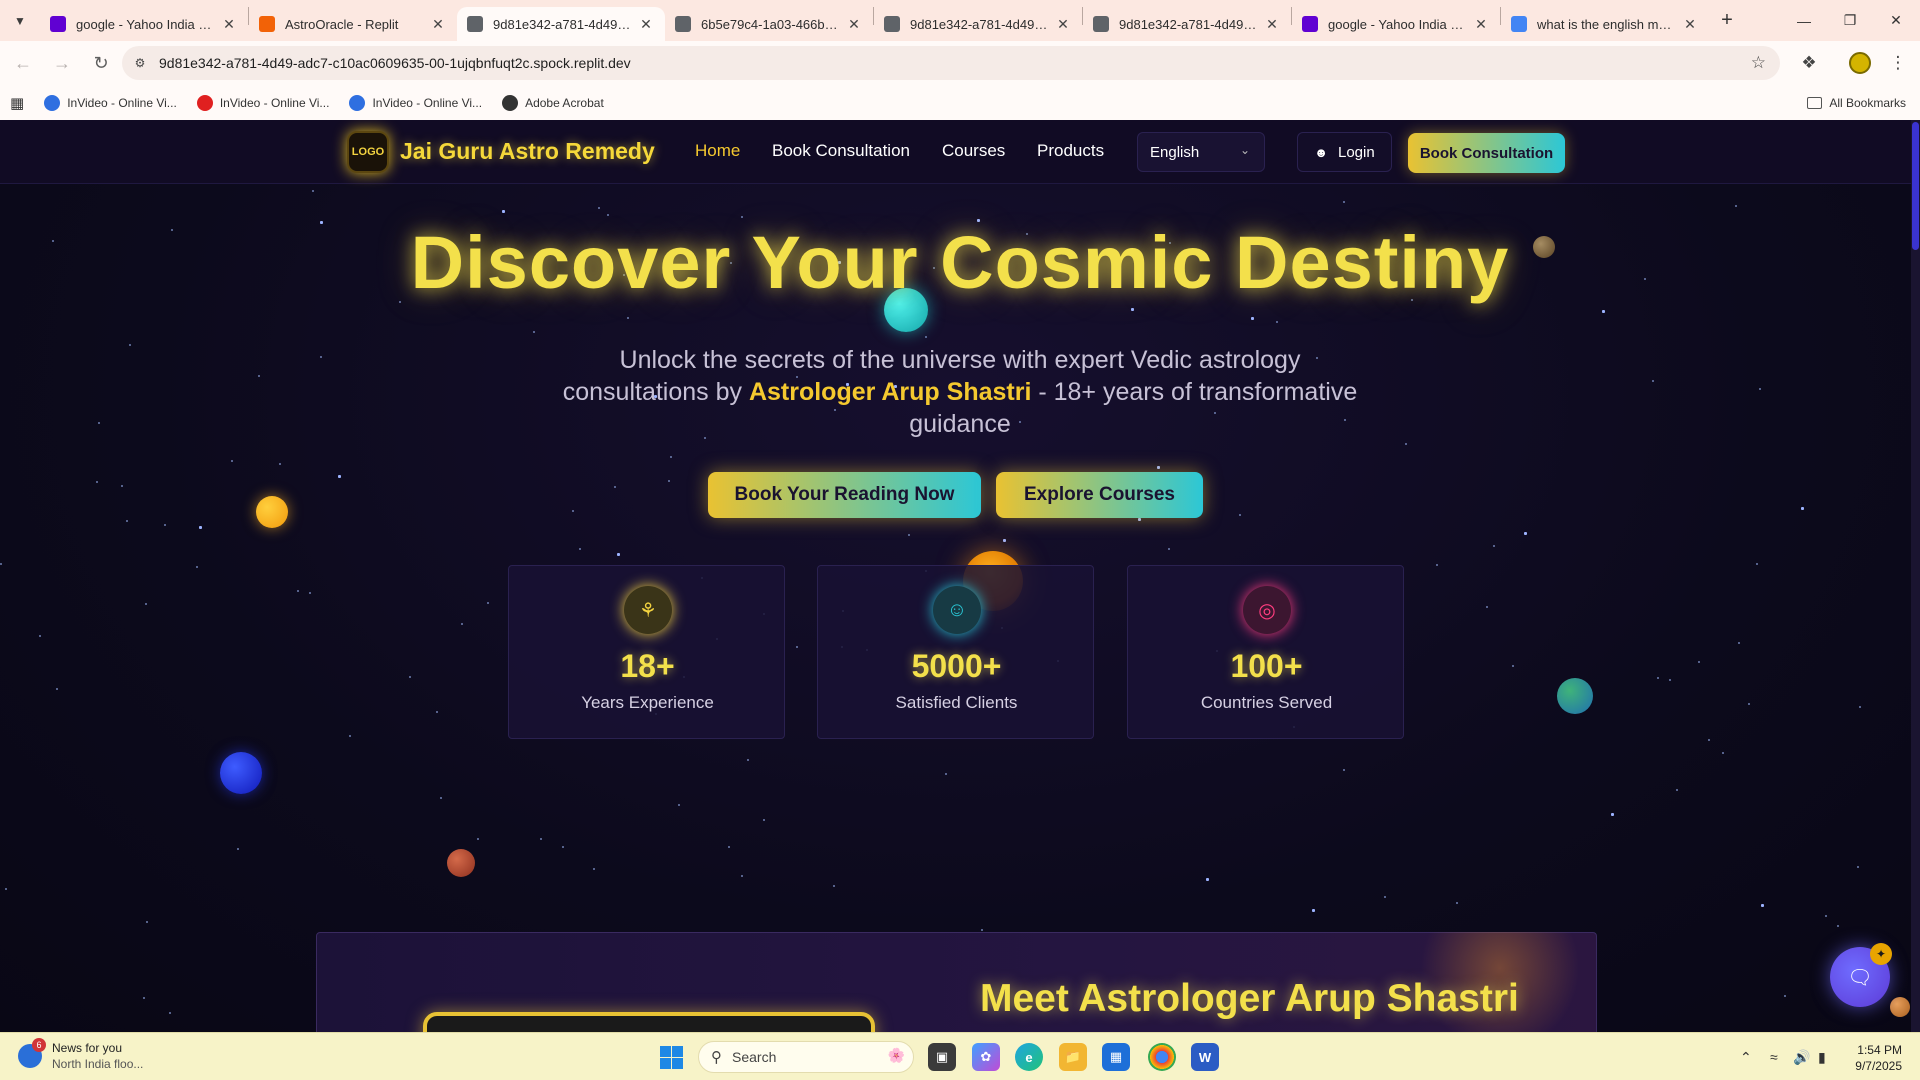  What do you see at coordinates (1860, 63) in the screenshot?
I see `profile-avatar` at bounding box center [1860, 63].